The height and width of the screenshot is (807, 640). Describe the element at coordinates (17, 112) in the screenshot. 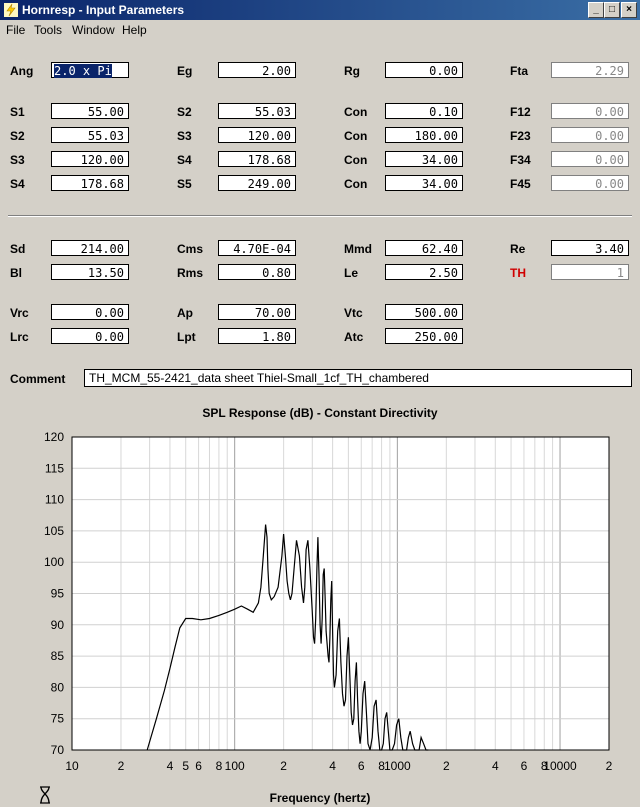

I see `label-s1: S1` at that location.